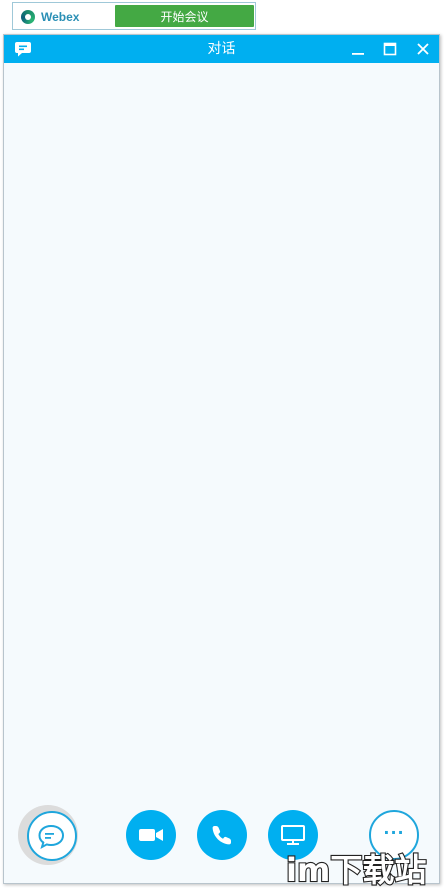 This screenshot has width=444, height=888. I want to click on watermark-logo: im下载站, so click(362, 868).